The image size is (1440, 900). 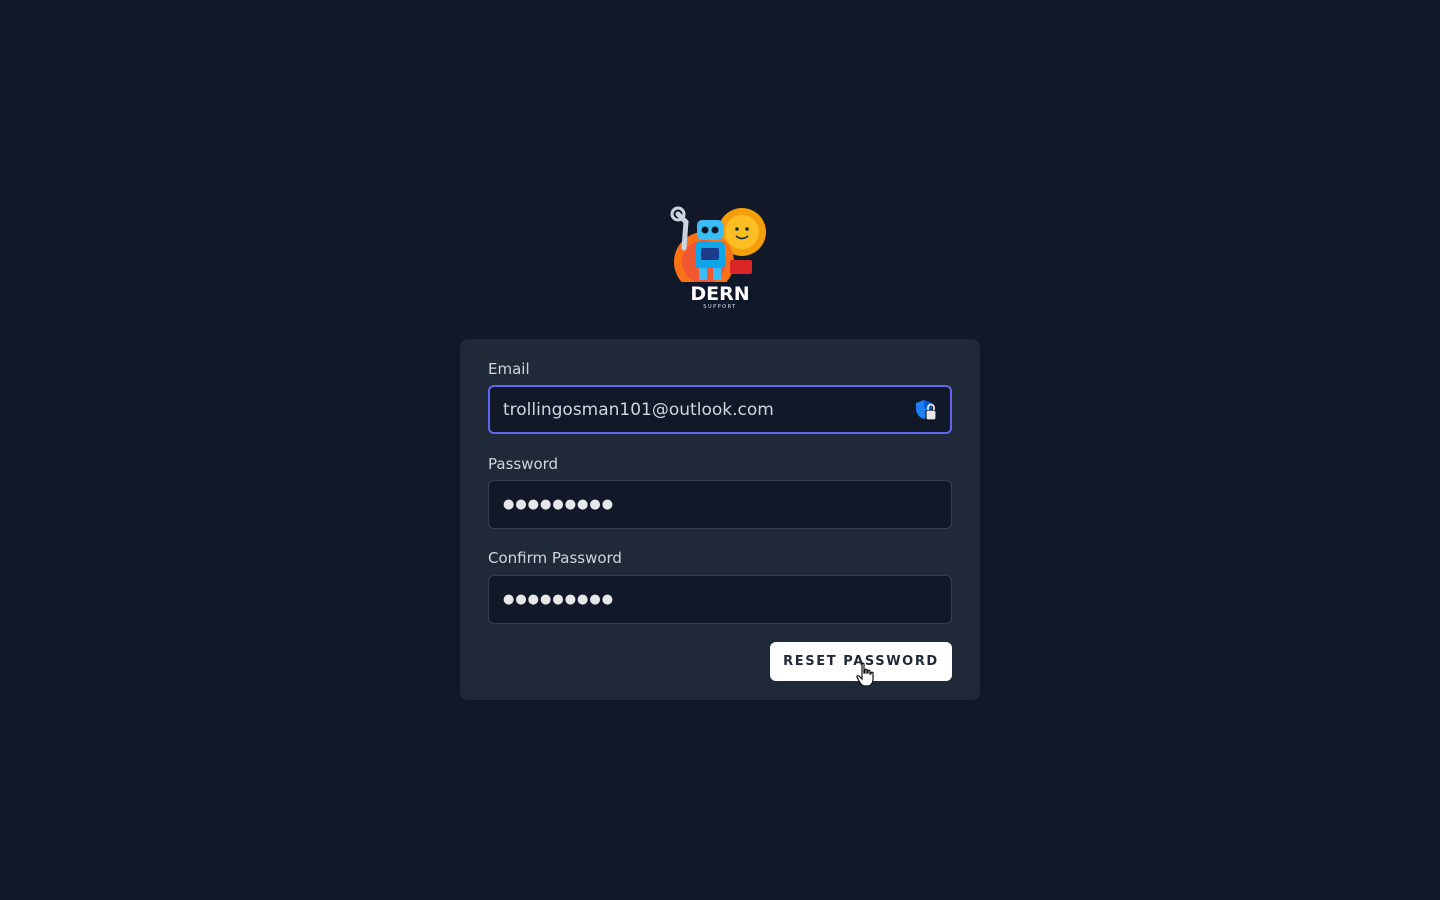 I want to click on hand-pointer-icon, so click(x=865, y=674).